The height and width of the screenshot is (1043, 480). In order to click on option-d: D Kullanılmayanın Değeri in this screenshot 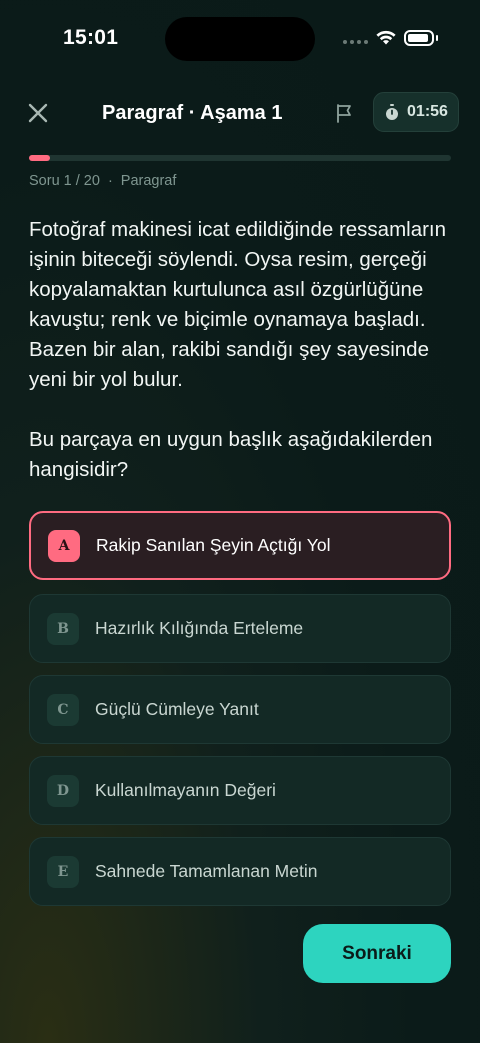, I will do `click(240, 790)`.